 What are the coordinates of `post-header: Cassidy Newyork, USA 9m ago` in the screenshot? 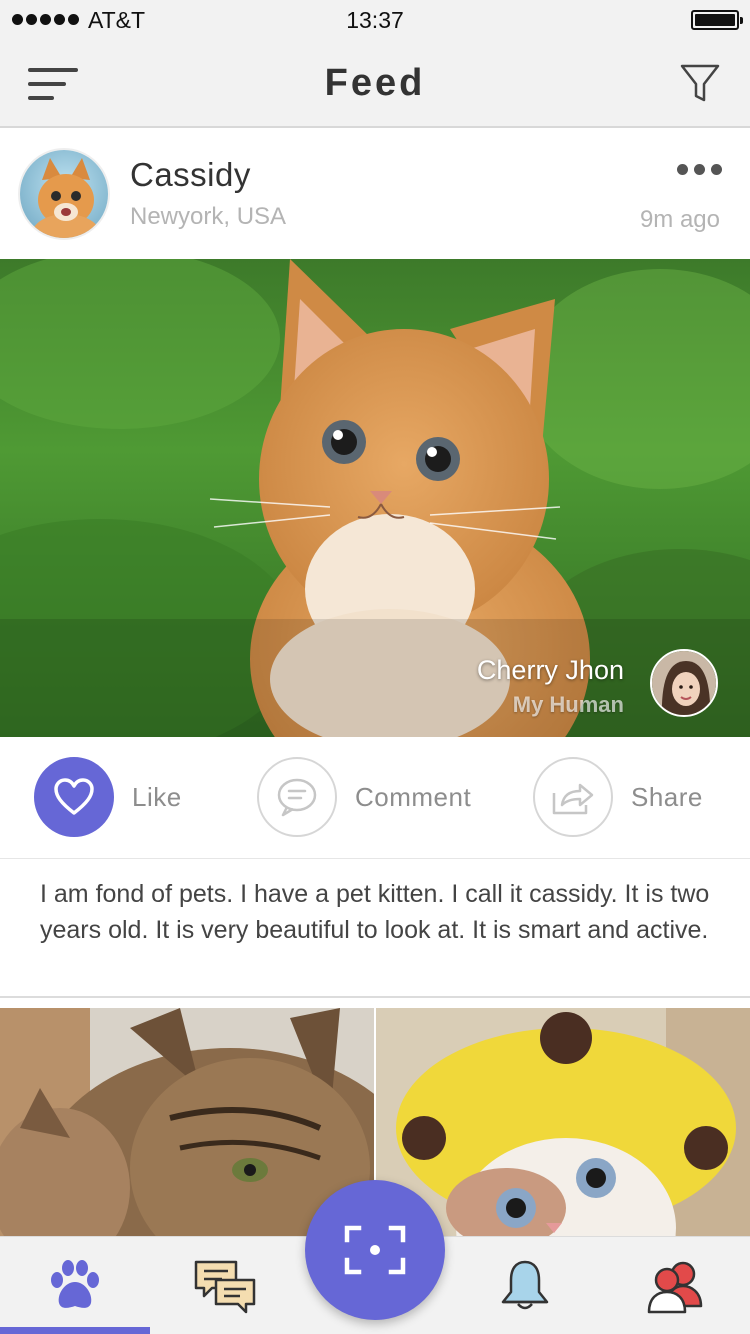 It's located at (375, 195).